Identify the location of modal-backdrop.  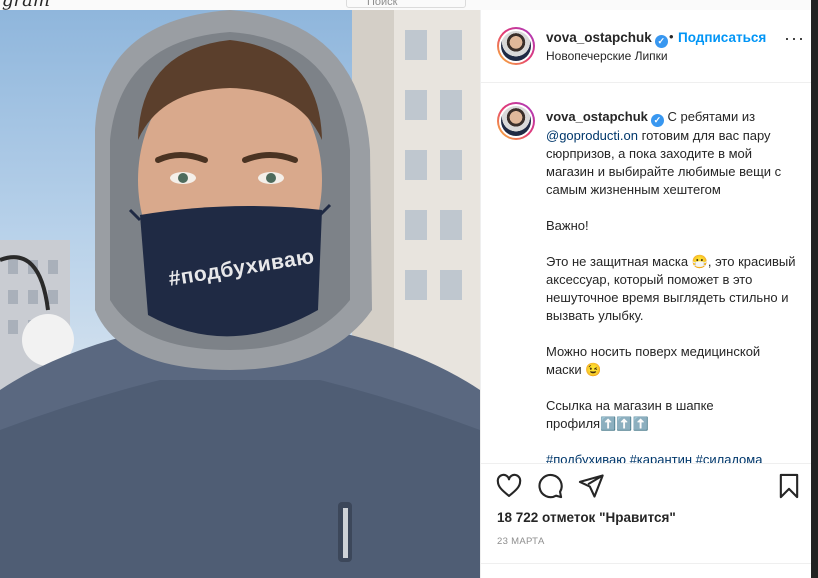
(814, 289).